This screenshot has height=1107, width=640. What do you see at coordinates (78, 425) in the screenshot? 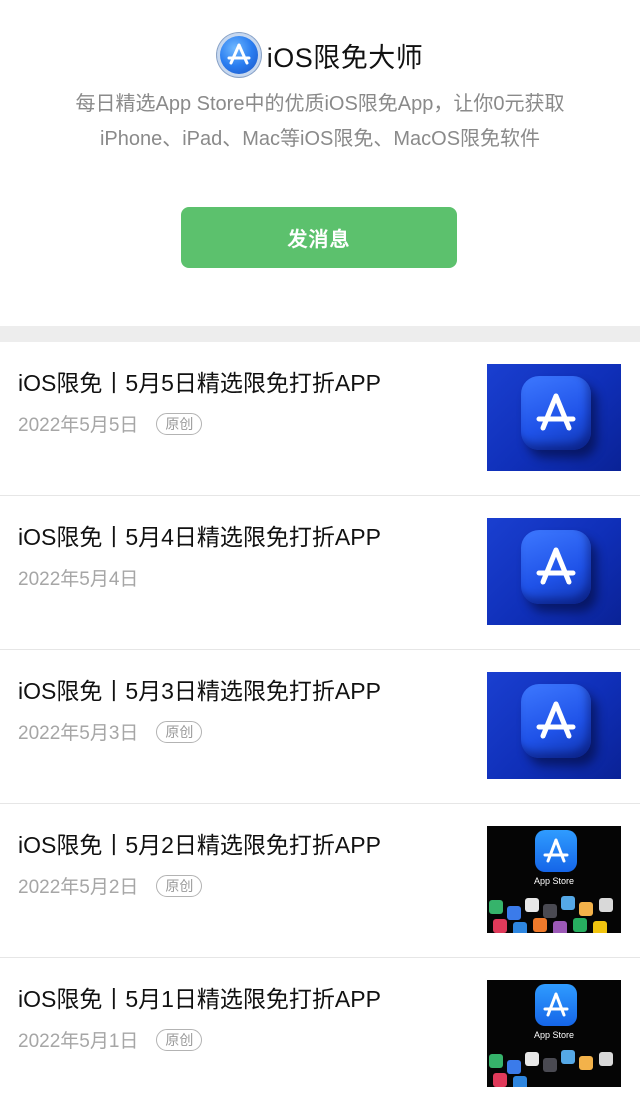
I see `article-date: 2022年5月5日` at bounding box center [78, 425].